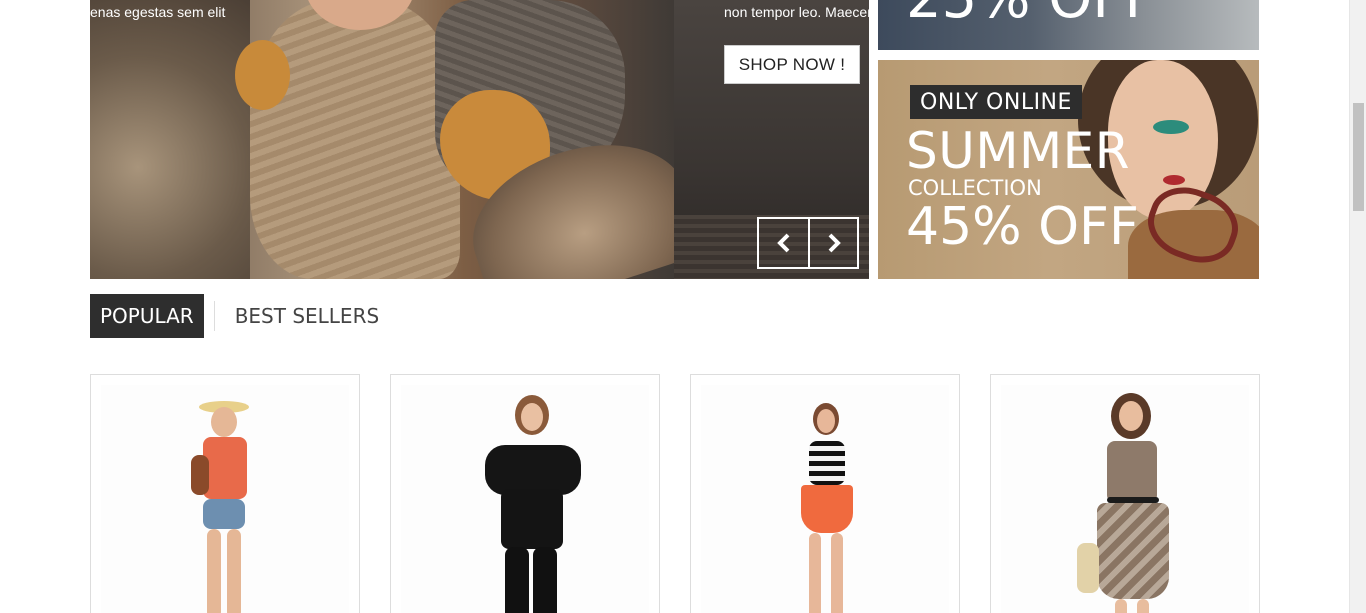 This screenshot has width=1366, height=613. What do you see at coordinates (1171, 127) in the screenshot?
I see `banner-model-eye` at bounding box center [1171, 127].